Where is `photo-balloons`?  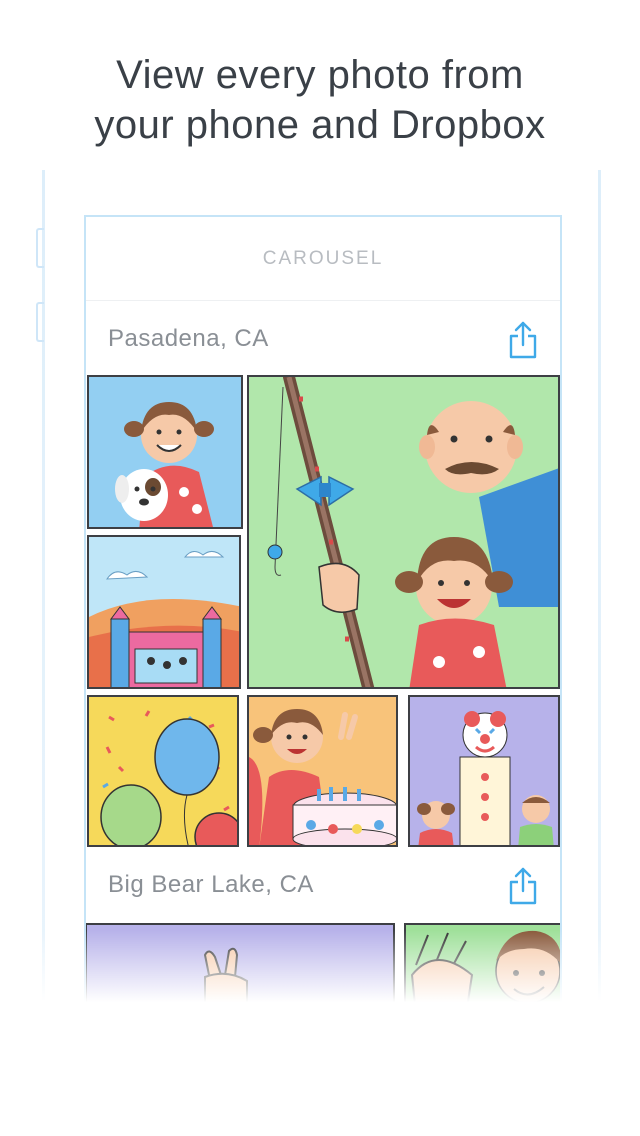
photo-balloons is located at coordinates (163, 771).